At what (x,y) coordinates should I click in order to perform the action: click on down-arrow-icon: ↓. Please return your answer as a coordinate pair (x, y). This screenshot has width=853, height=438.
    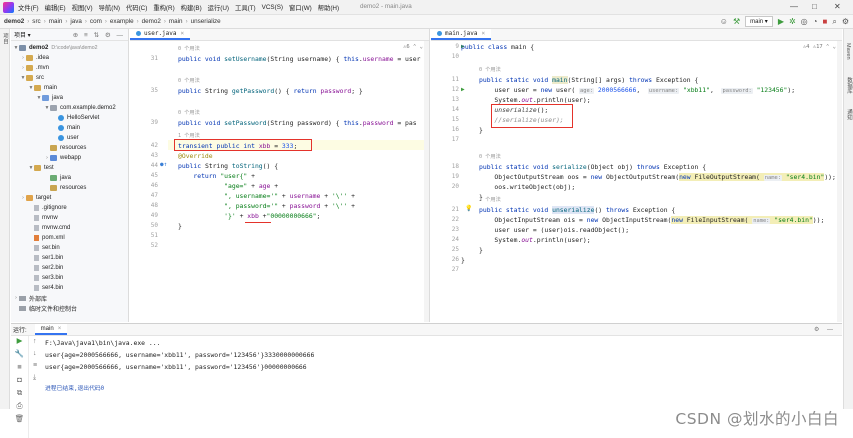
    Looking at the image, I should click on (35, 353).